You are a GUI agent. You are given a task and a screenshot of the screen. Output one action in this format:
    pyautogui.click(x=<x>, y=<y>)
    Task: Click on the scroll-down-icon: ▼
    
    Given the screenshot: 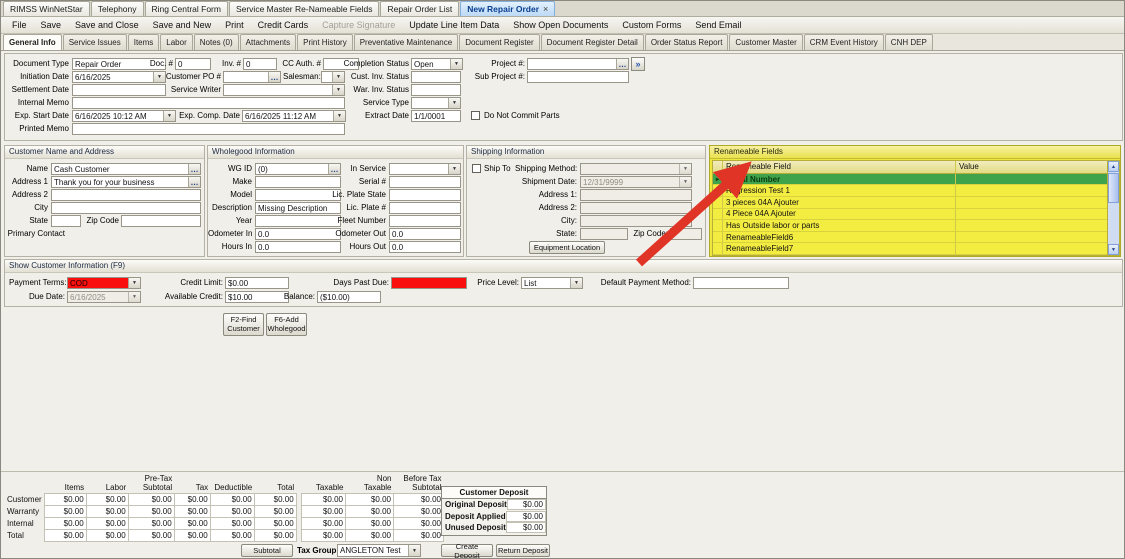 What is the action you would take?
    pyautogui.click(x=1113, y=249)
    